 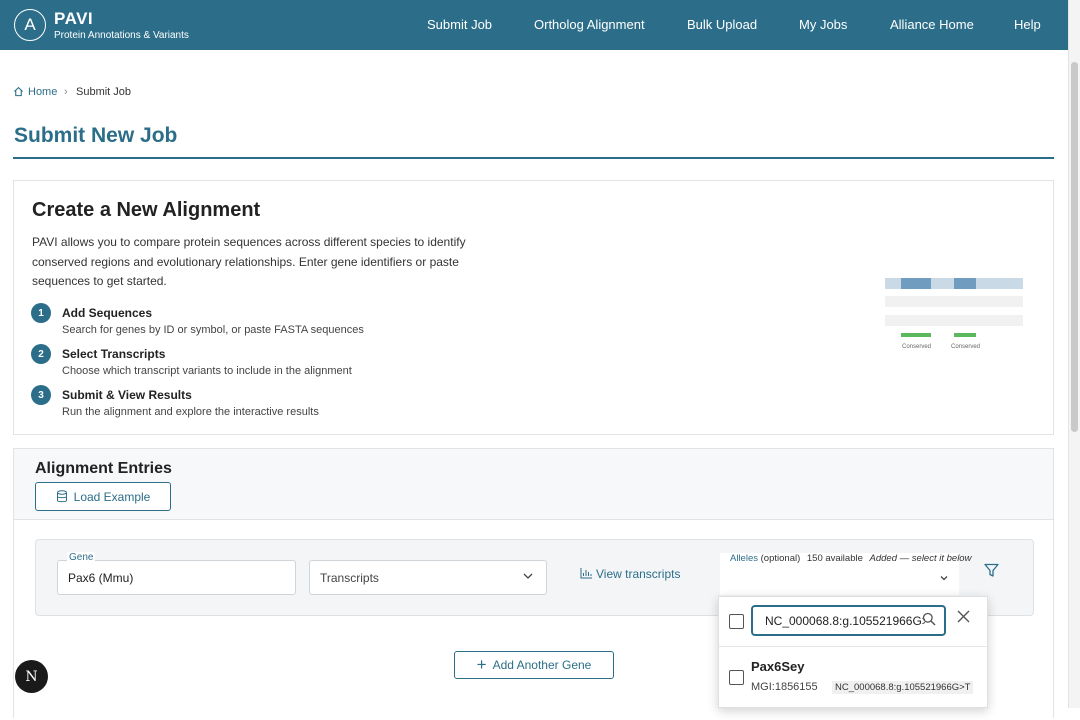 What do you see at coordinates (823, 24) in the screenshot?
I see `nav-my-jobs: My Jobs` at bounding box center [823, 24].